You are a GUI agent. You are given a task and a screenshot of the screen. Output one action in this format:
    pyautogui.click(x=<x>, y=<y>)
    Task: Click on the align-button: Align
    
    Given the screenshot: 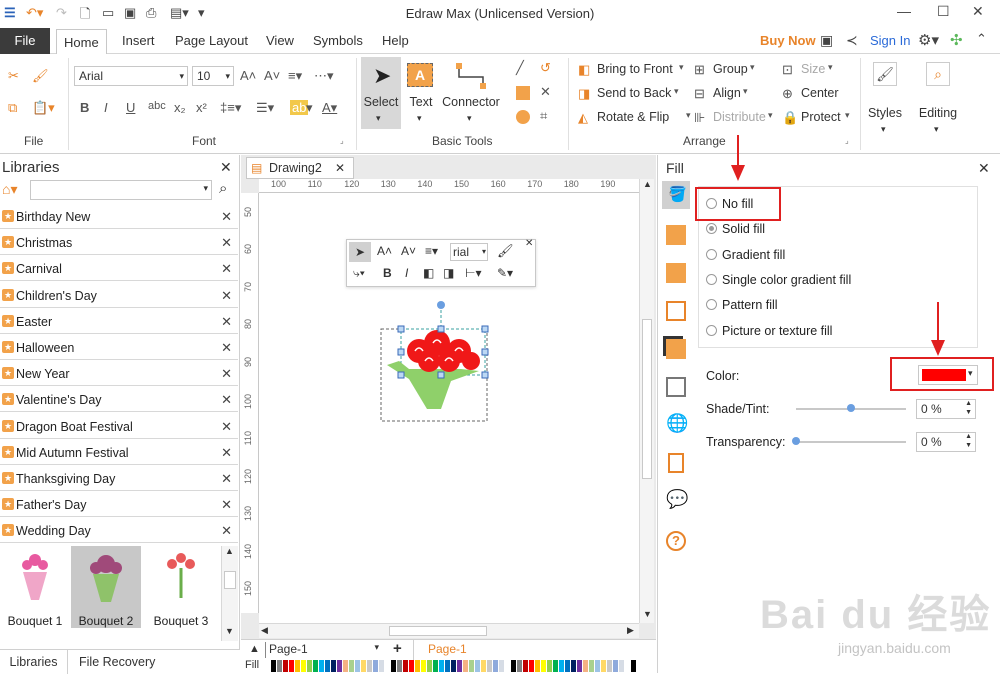 What is the action you would take?
    pyautogui.click(x=727, y=93)
    